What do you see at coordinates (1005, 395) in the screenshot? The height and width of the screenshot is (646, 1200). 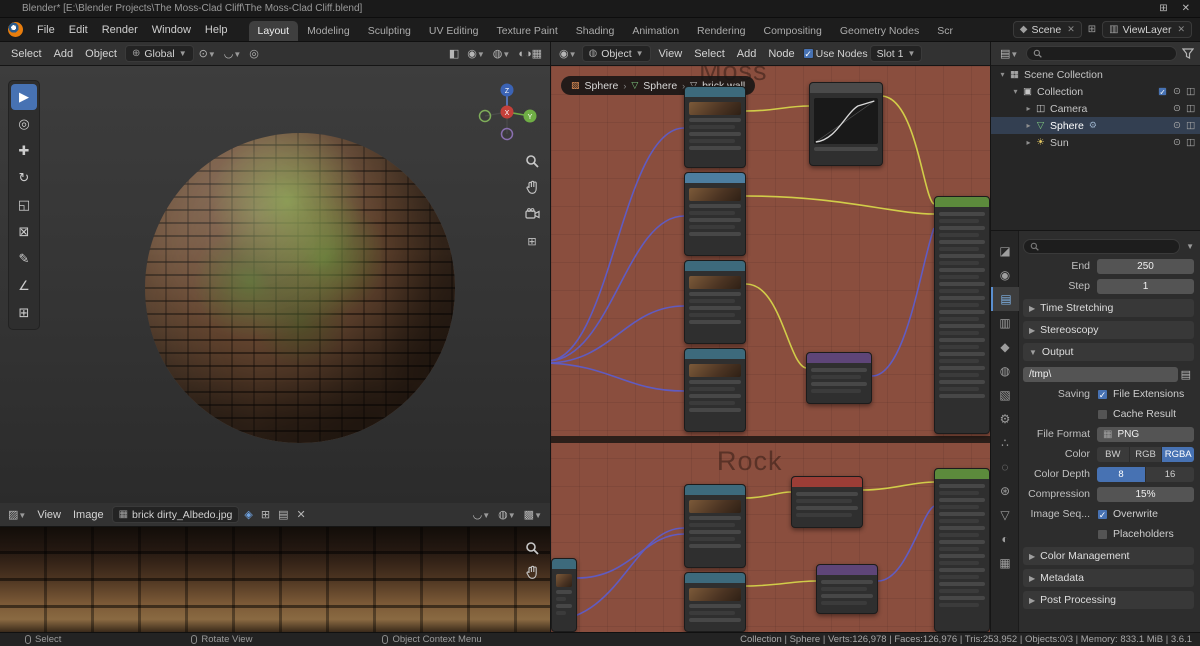 I see `properties-tab-object: ▧` at bounding box center [1005, 395].